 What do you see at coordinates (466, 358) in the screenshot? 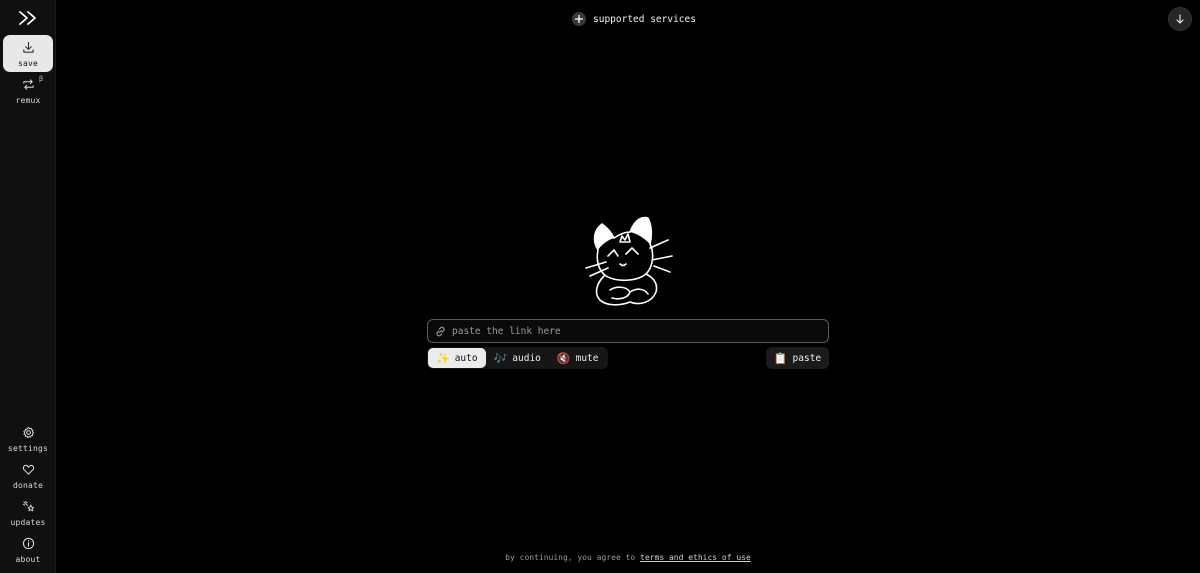
I see `mode-label: auto` at bounding box center [466, 358].